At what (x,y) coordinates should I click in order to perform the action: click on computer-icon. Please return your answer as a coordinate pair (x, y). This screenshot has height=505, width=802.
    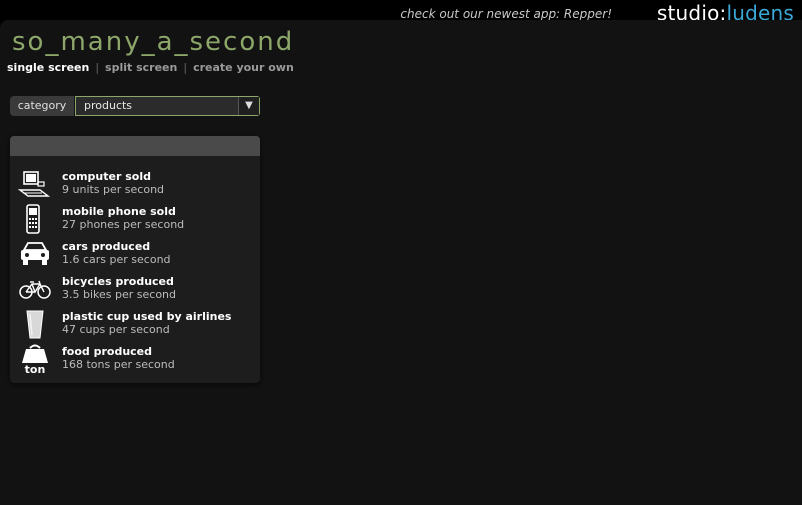
    Looking at the image, I should click on (34, 184).